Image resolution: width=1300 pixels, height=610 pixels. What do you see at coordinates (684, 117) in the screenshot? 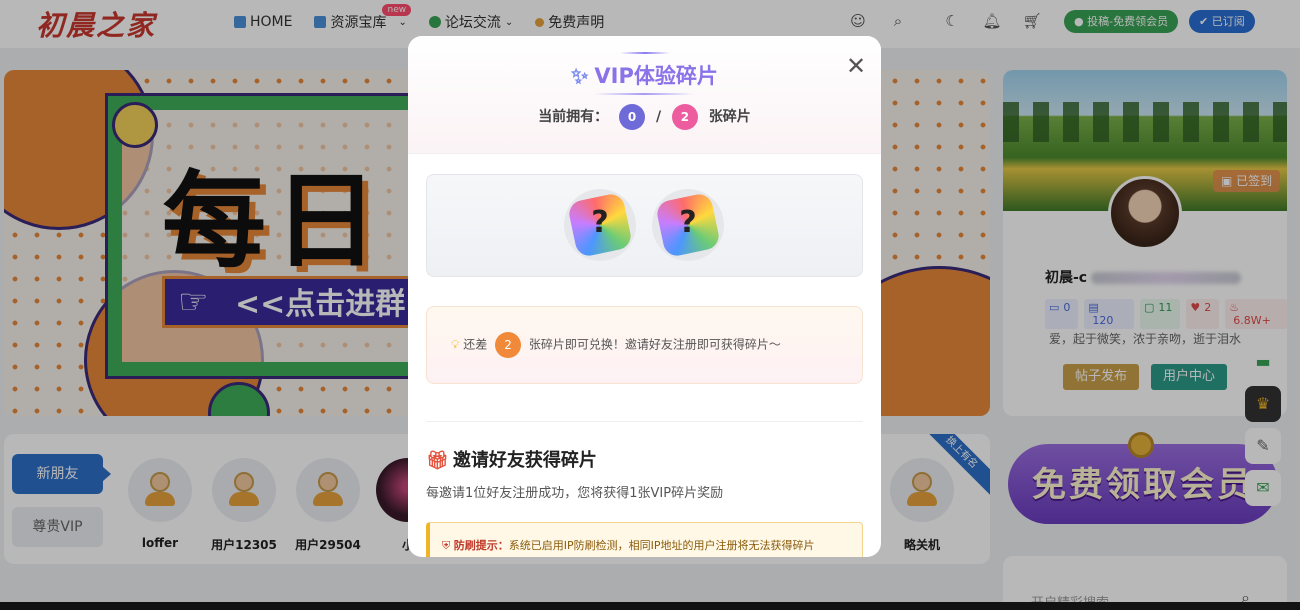
I see `total-count-badge: 2` at bounding box center [684, 117].